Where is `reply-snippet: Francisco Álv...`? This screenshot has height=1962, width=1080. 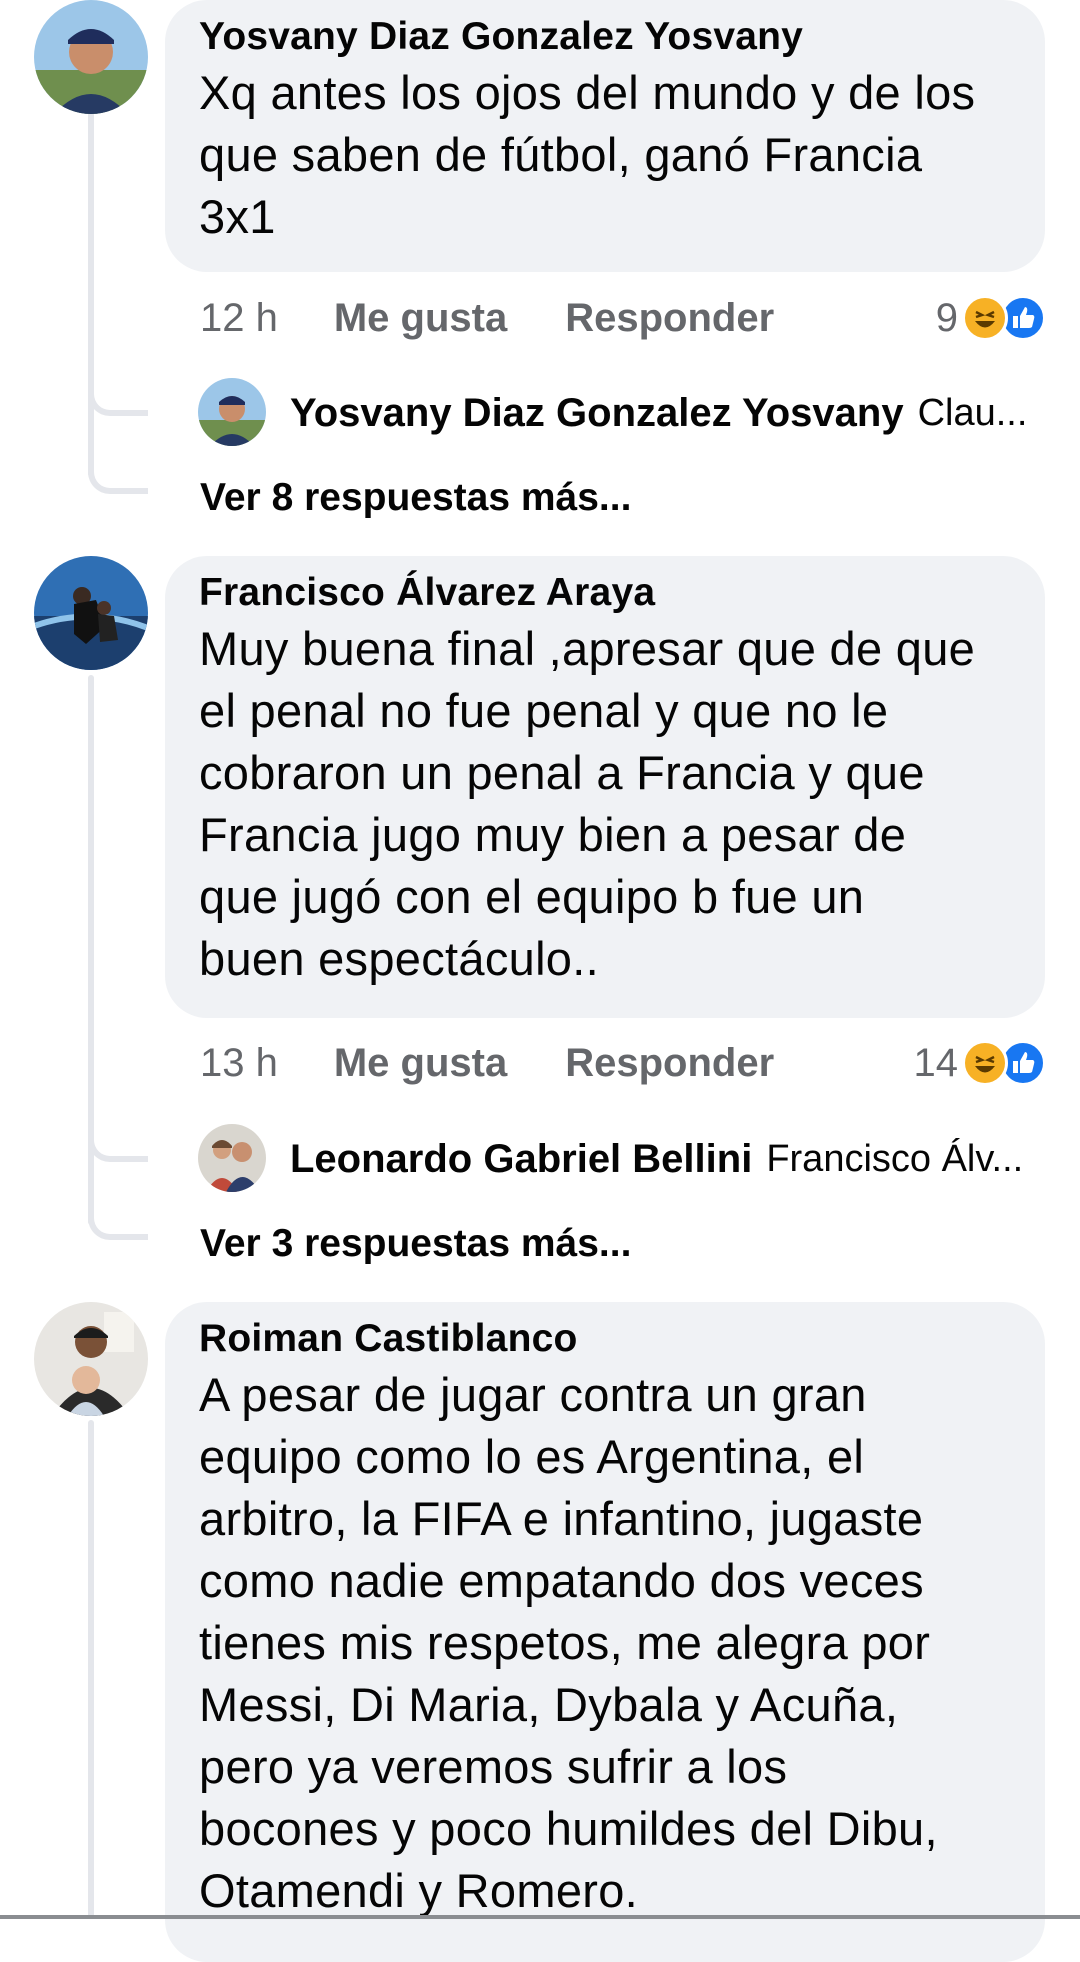 reply-snippet: Francisco Álv... is located at coordinates (895, 1158).